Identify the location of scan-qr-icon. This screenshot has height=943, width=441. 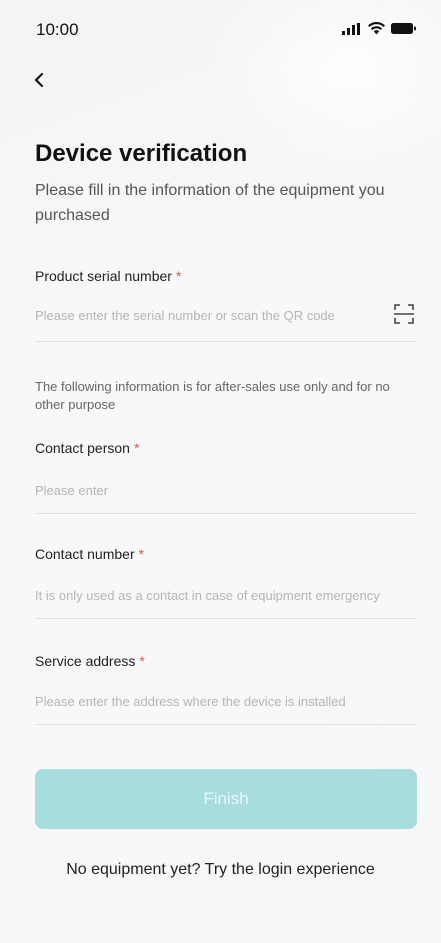
(404, 314).